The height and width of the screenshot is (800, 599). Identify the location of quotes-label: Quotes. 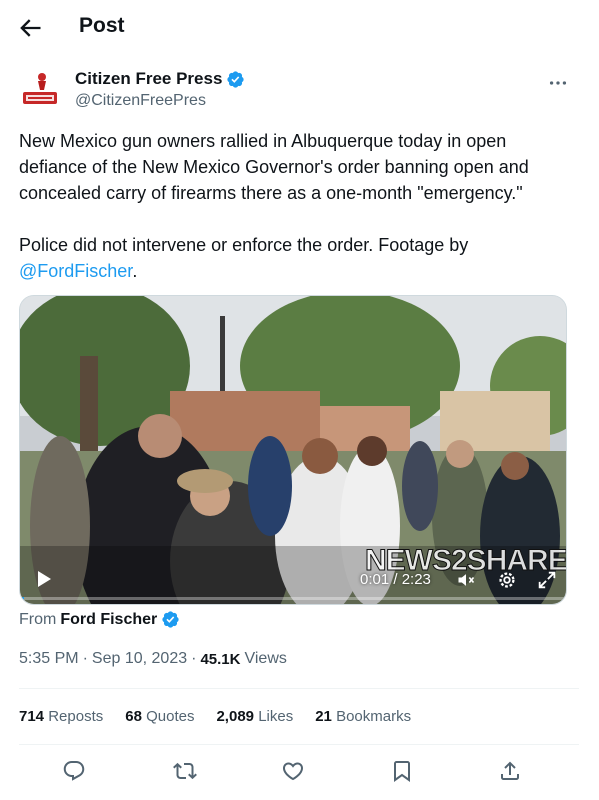
(170, 716).